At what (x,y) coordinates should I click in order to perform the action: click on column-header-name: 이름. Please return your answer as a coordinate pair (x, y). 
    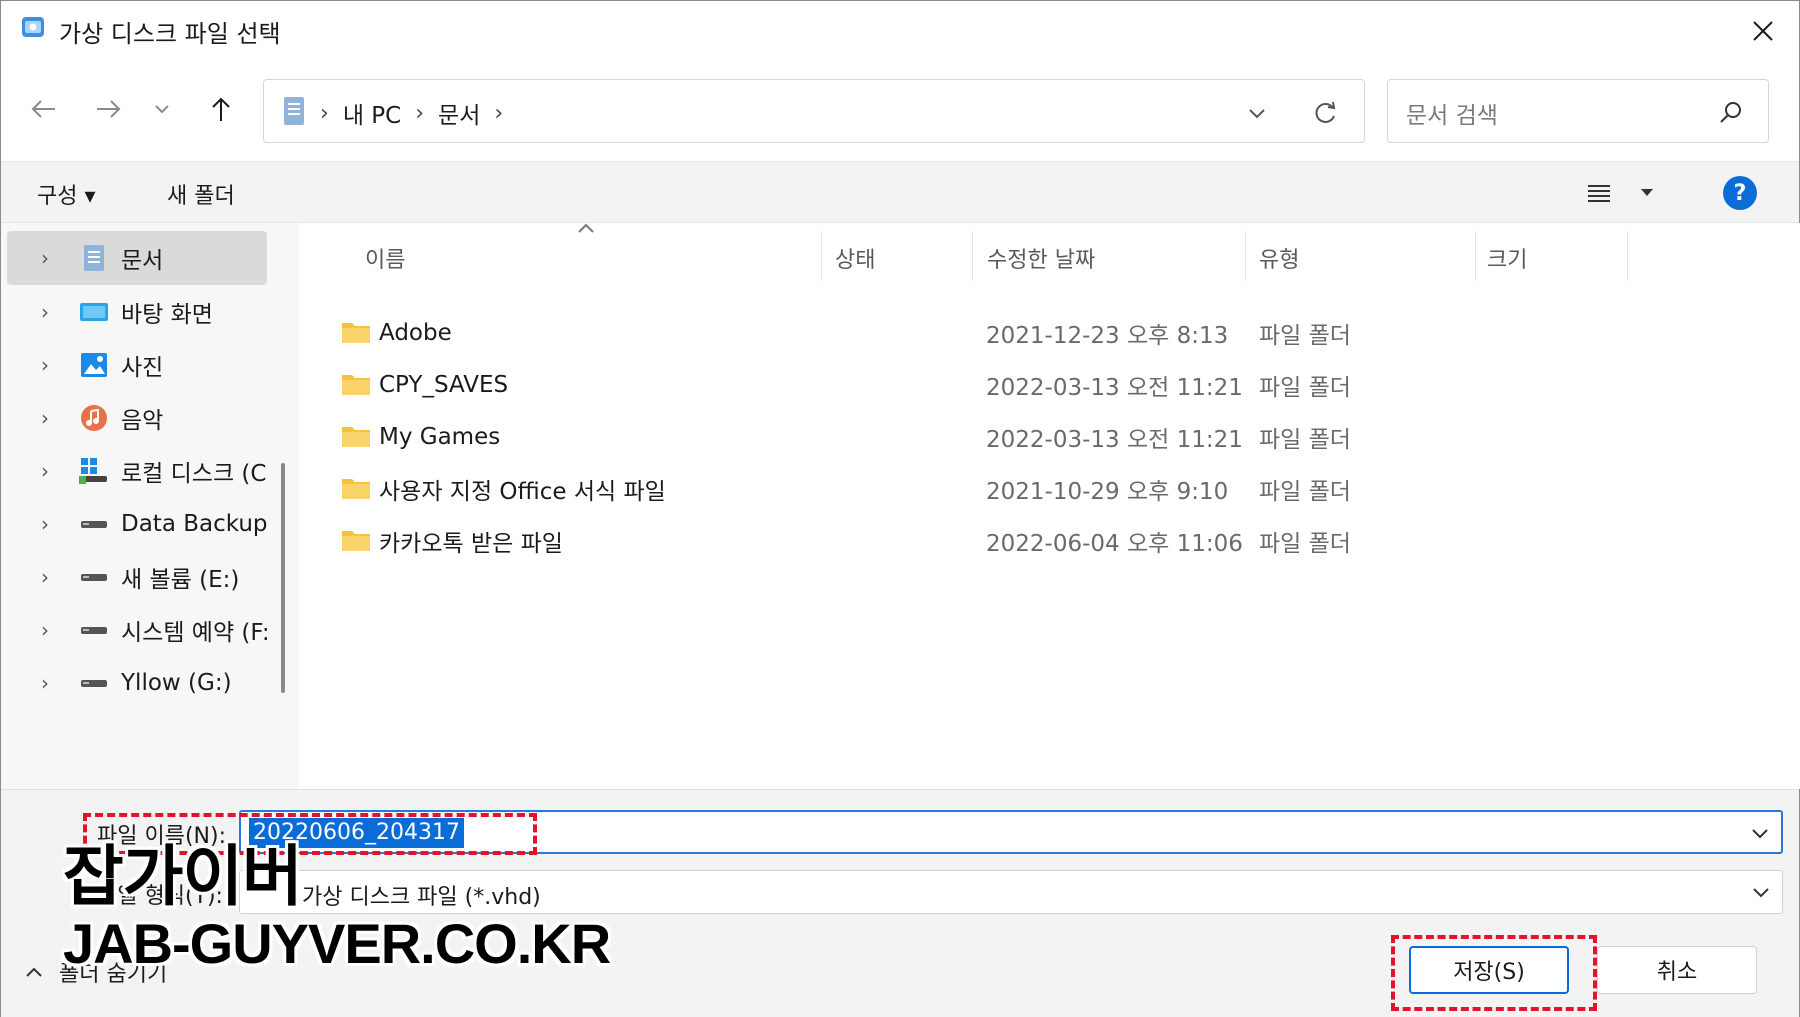
    Looking at the image, I should click on (385, 258).